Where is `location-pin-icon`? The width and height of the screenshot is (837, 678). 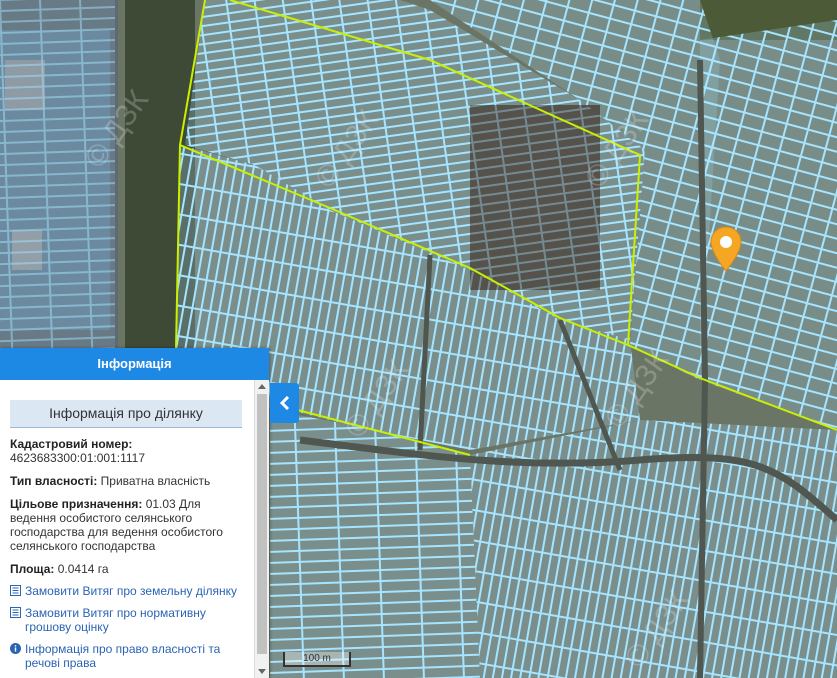 location-pin-icon is located at coordinates (726, 249).